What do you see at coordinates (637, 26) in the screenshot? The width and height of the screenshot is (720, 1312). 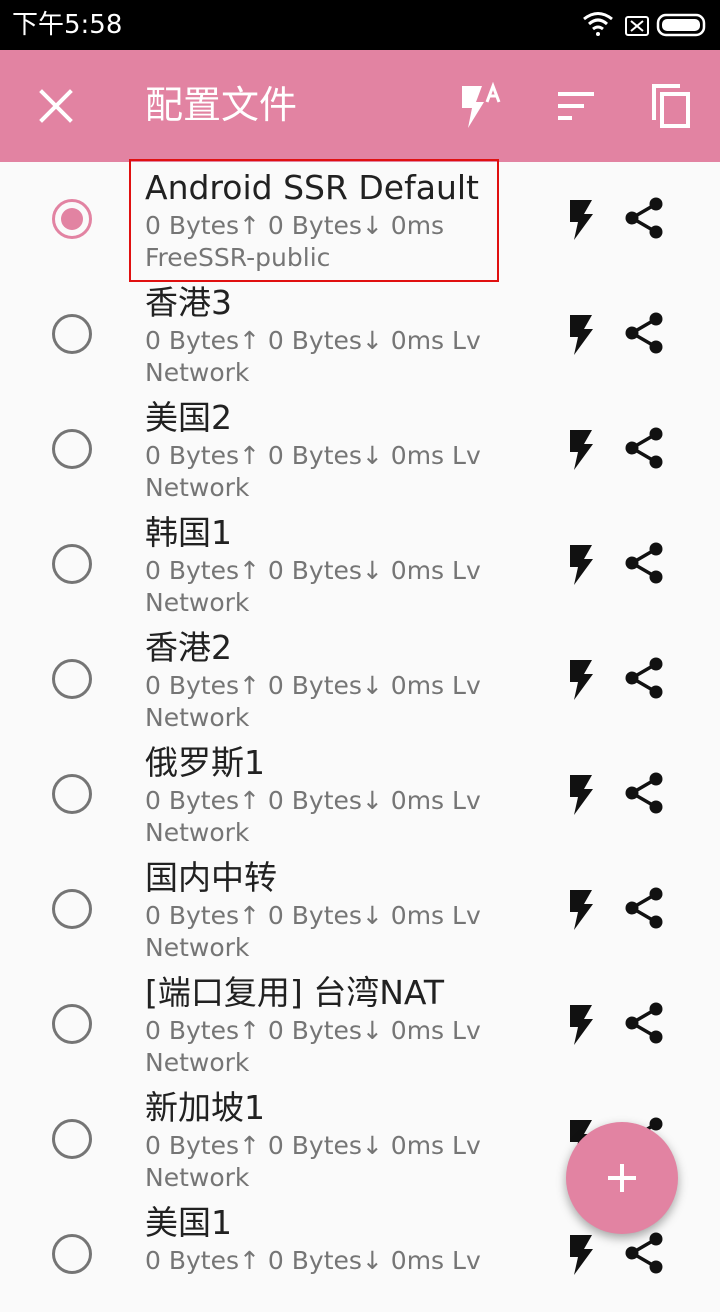 I see `sim-off-icon` at bounding box center [637, 26].